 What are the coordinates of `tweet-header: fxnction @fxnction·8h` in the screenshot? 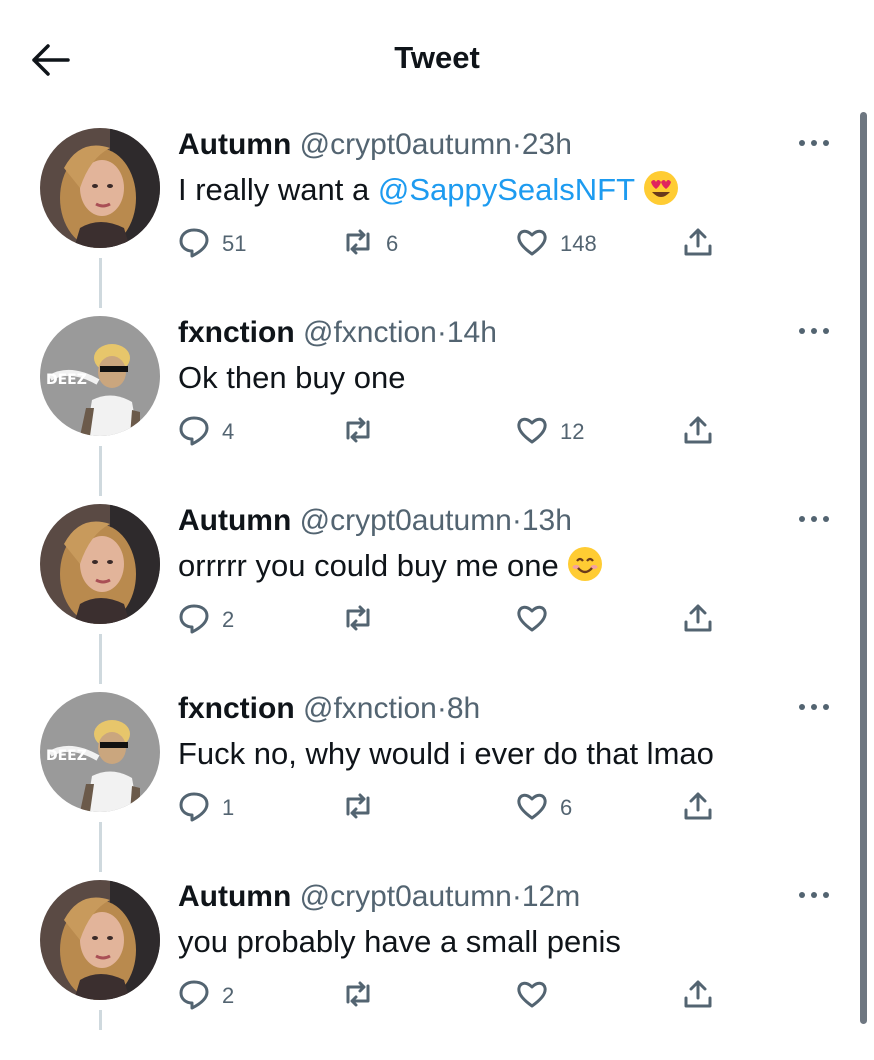 It's located at (329, 709).